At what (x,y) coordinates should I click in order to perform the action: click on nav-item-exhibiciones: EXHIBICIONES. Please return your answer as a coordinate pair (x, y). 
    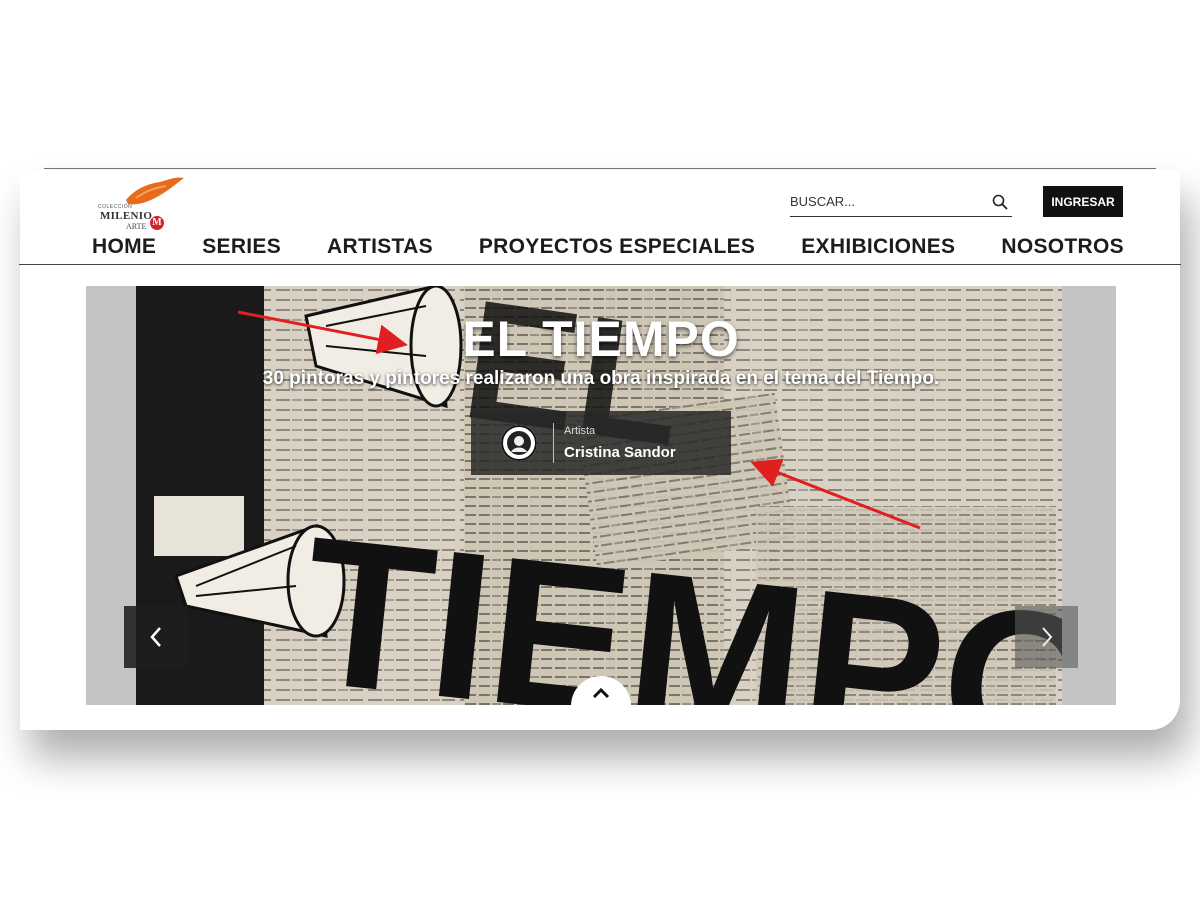
    Looking at the image, I should click on (878, 247).